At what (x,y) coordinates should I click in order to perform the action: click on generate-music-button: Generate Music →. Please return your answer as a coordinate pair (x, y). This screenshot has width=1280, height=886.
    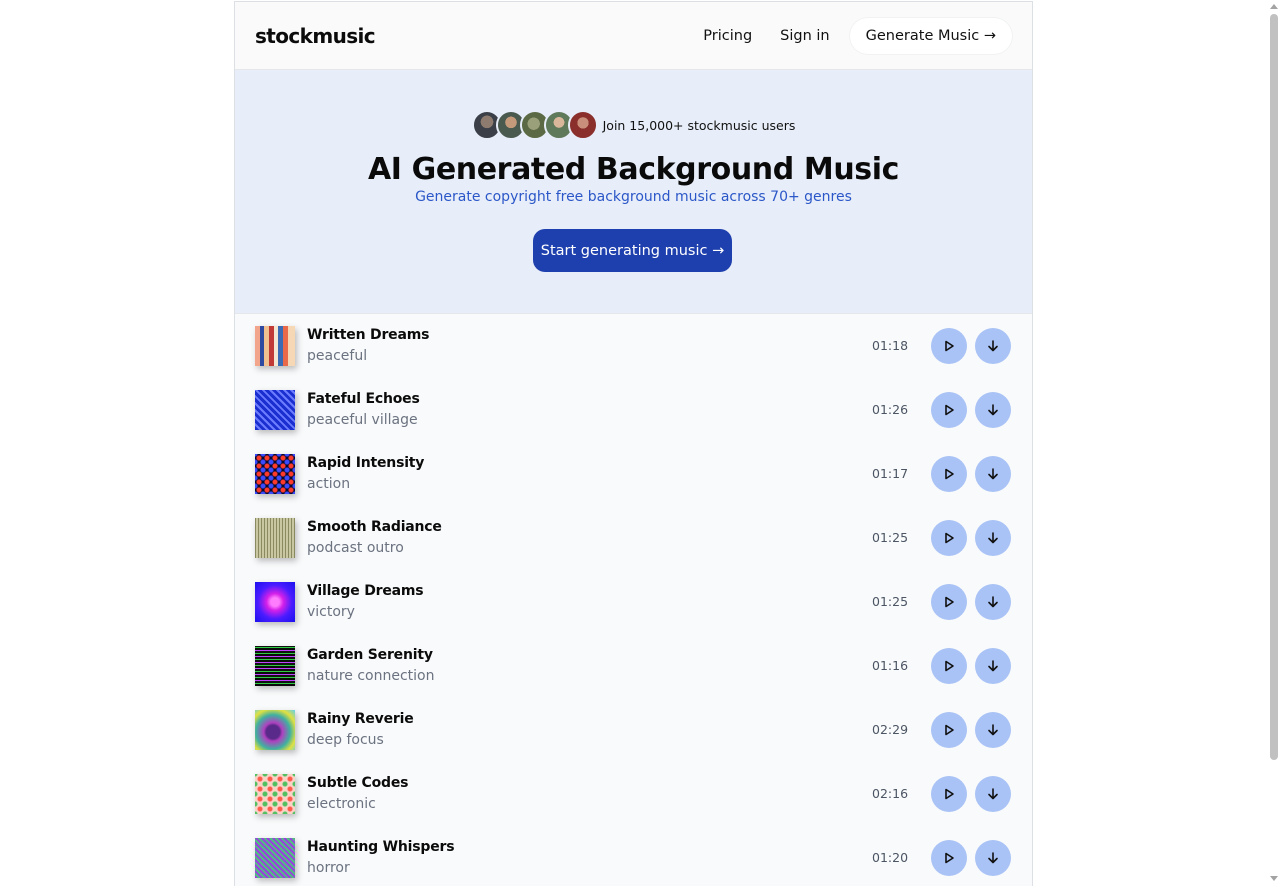
    Looking at the image, I should click on (930, 35).